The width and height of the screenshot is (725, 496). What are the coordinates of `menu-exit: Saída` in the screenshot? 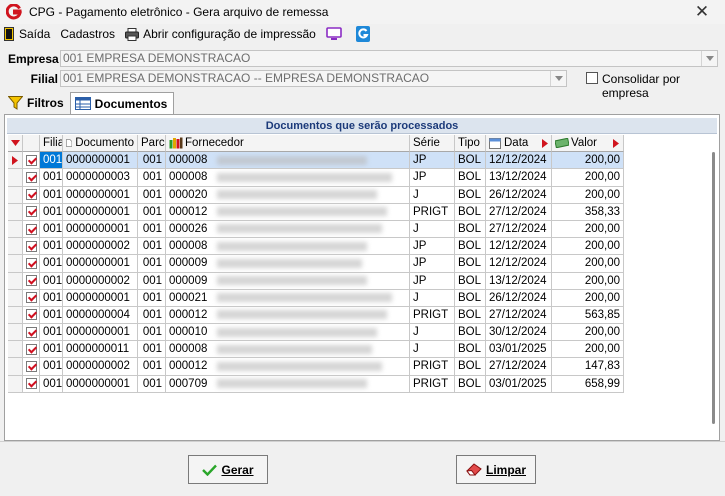 It's located at (27, 34).